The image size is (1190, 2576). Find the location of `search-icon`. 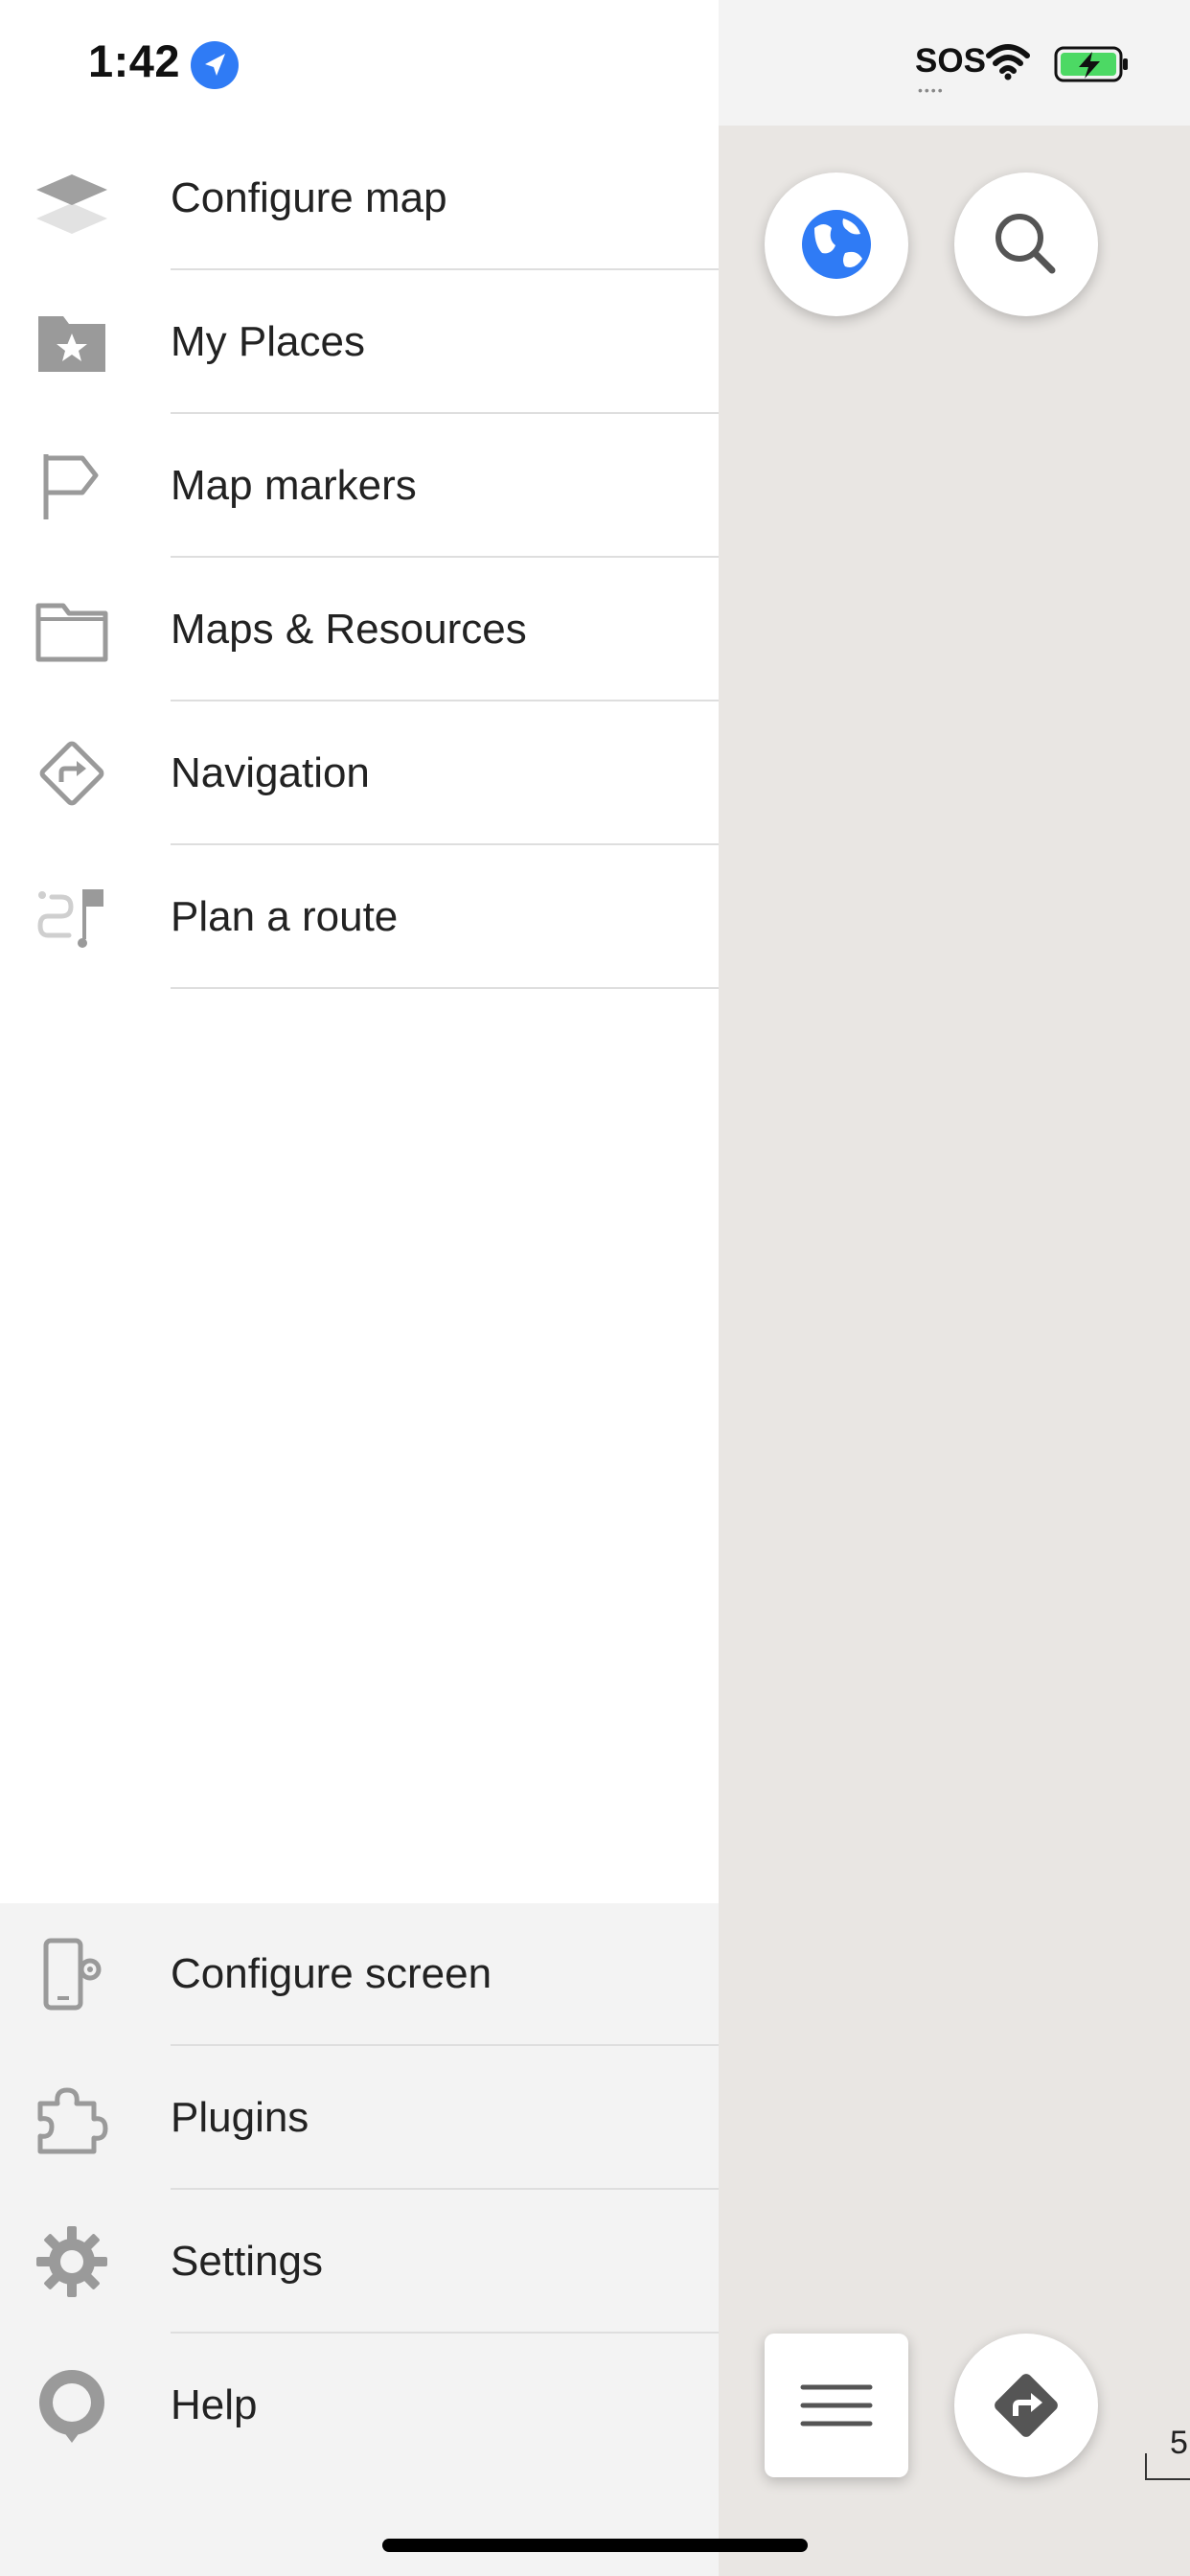

search-icon is located at coordinates (1026, 244).